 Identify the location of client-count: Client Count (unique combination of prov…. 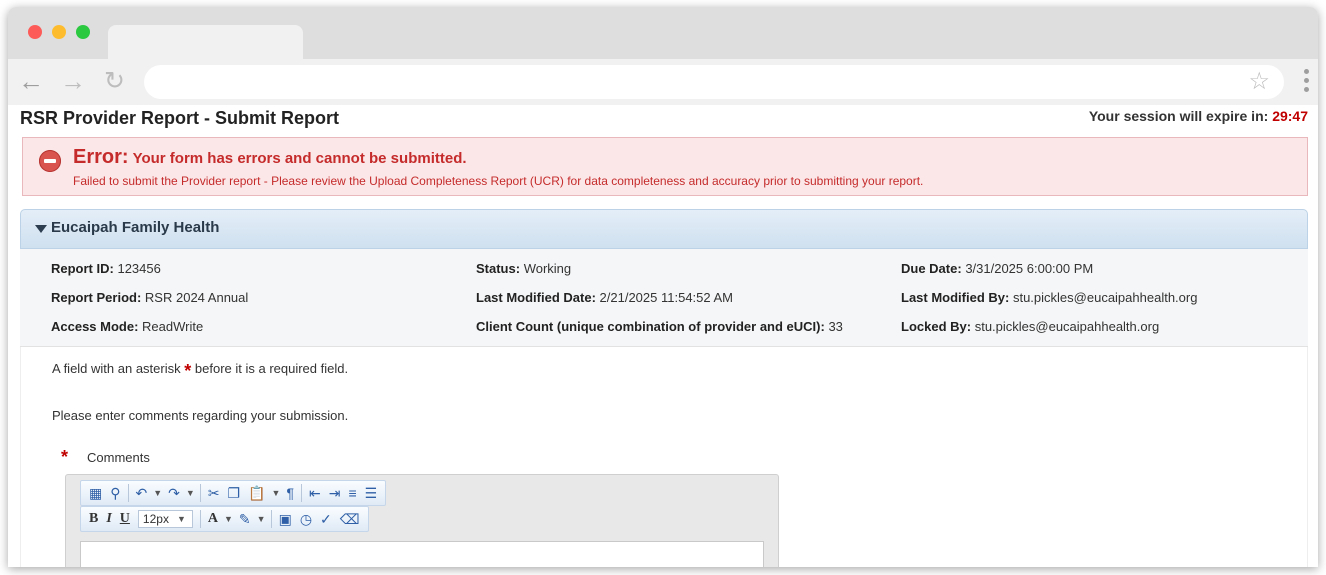
(659, 326).